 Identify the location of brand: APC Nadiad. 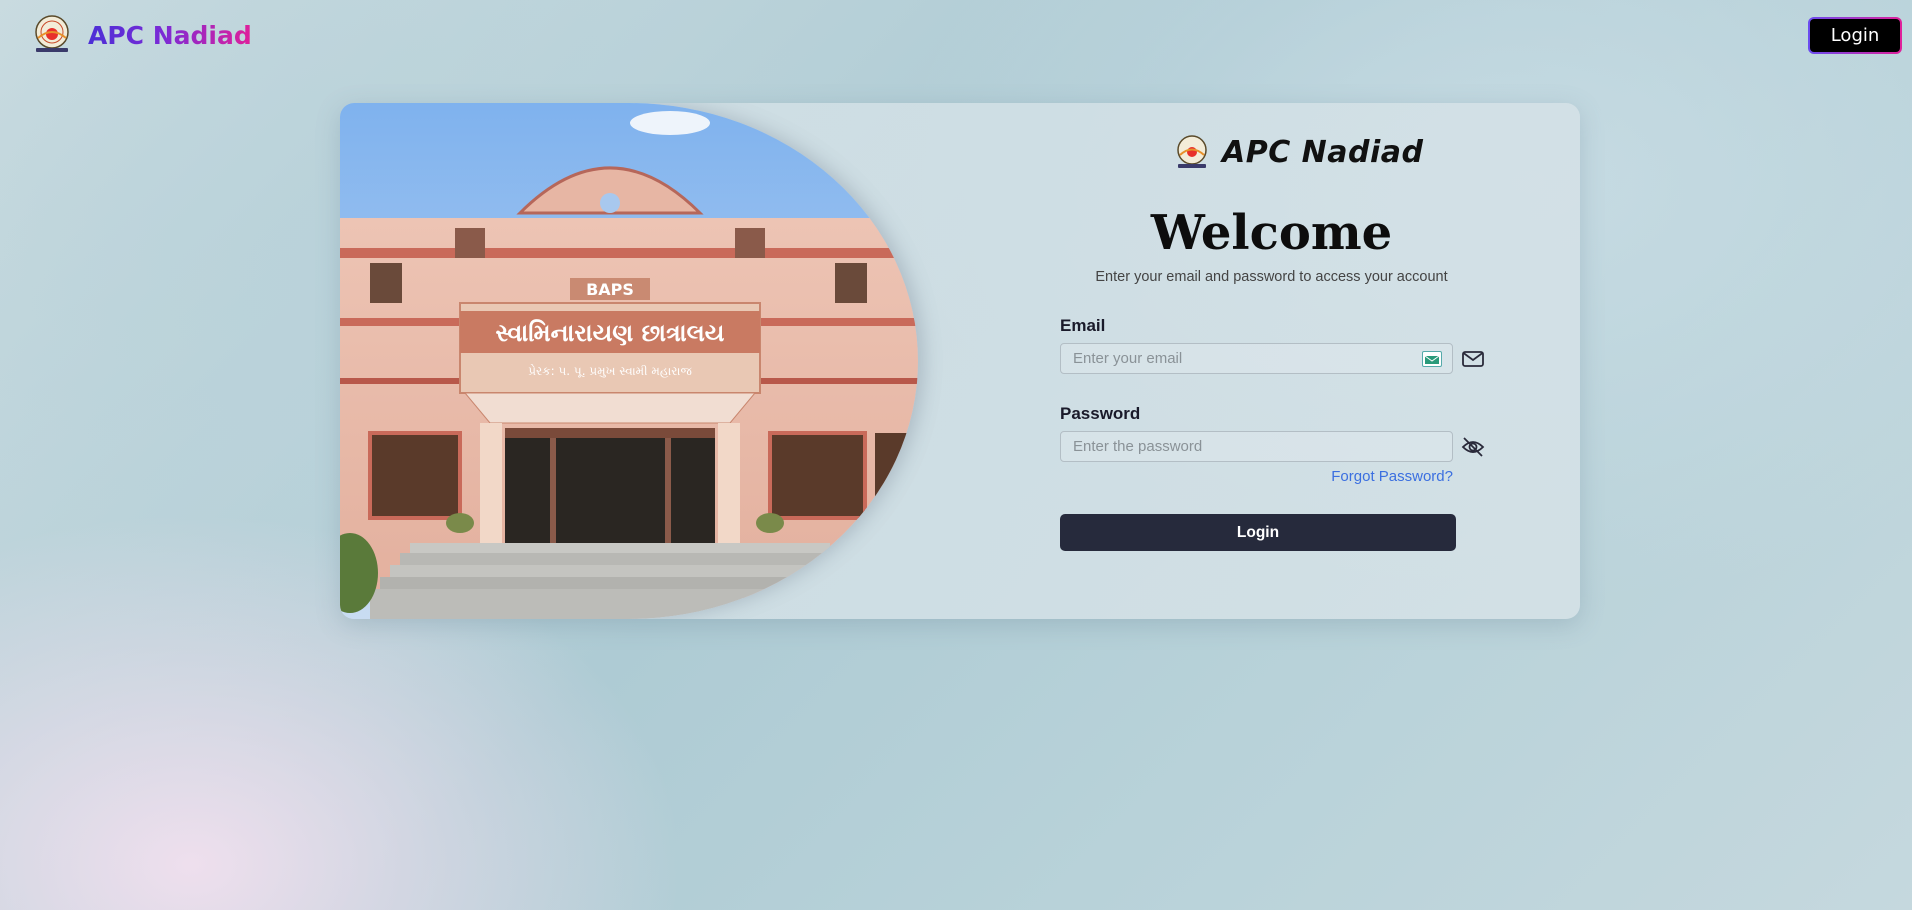
(140, 35).